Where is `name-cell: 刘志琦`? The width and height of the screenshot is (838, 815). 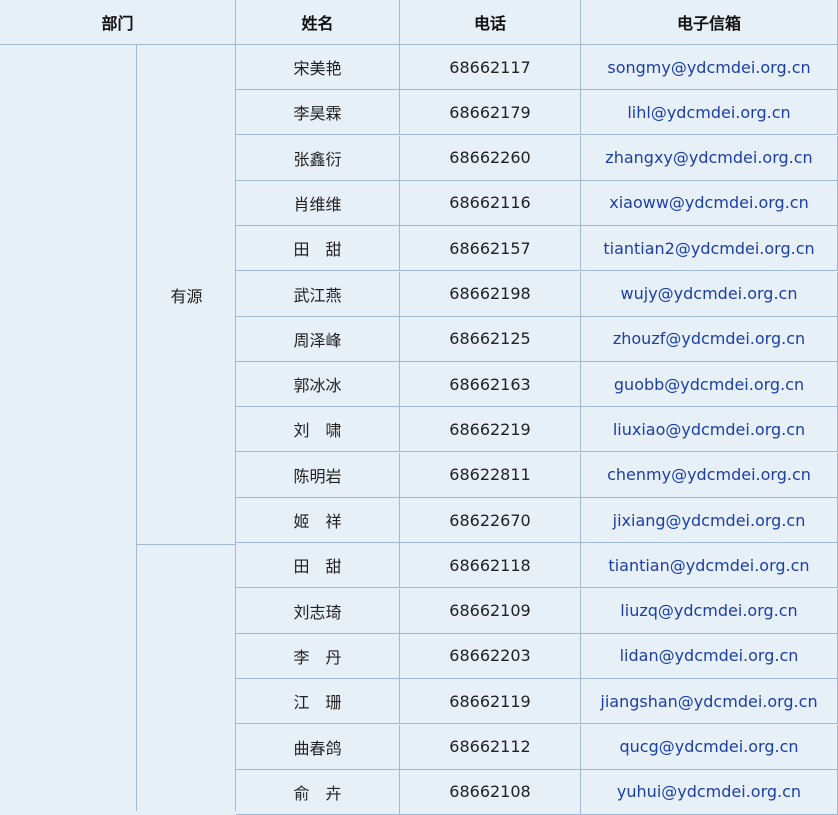
name-cell: 刘志琦 is located at coordinates (318, 611).